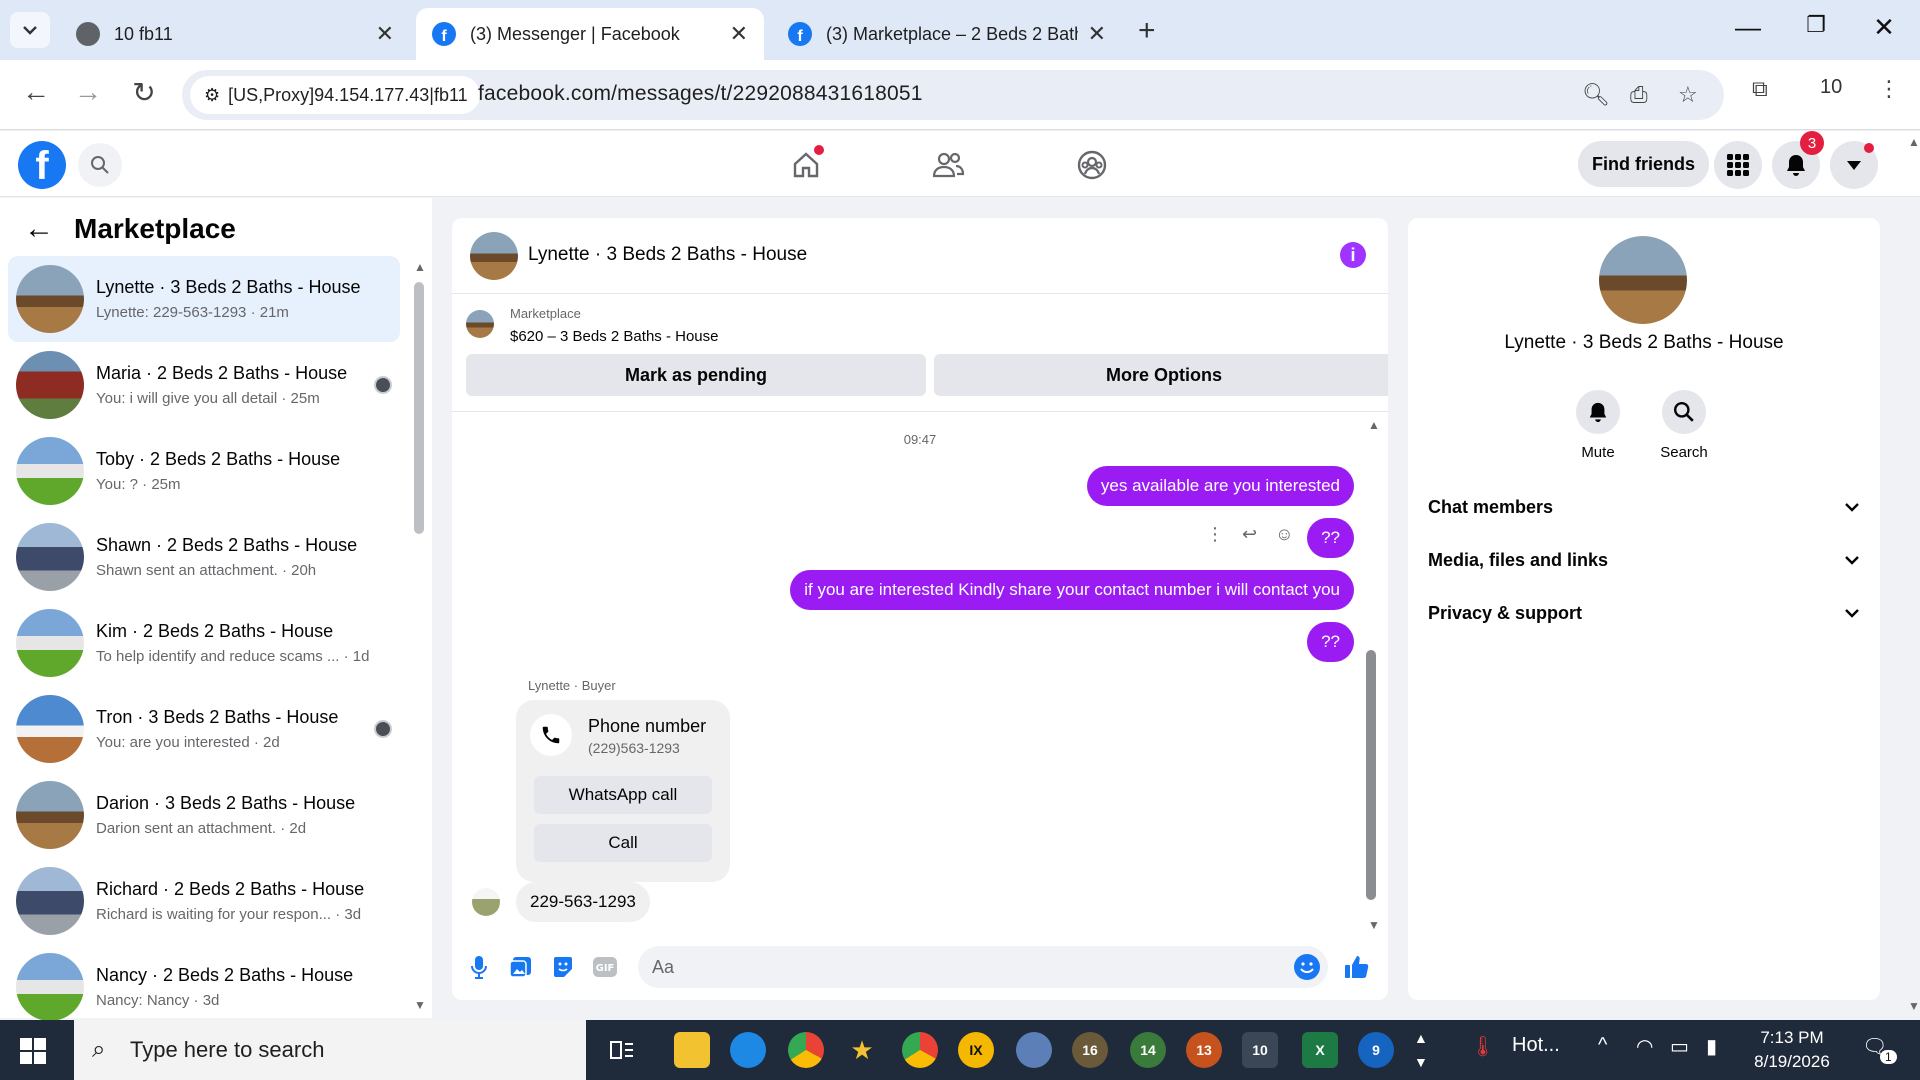 The image size is (1920, 1080). What do you see at coordinates (1884, 27) in the screenshot?
I see `close-window-button: ✕` at bounding box center [1884, 27].